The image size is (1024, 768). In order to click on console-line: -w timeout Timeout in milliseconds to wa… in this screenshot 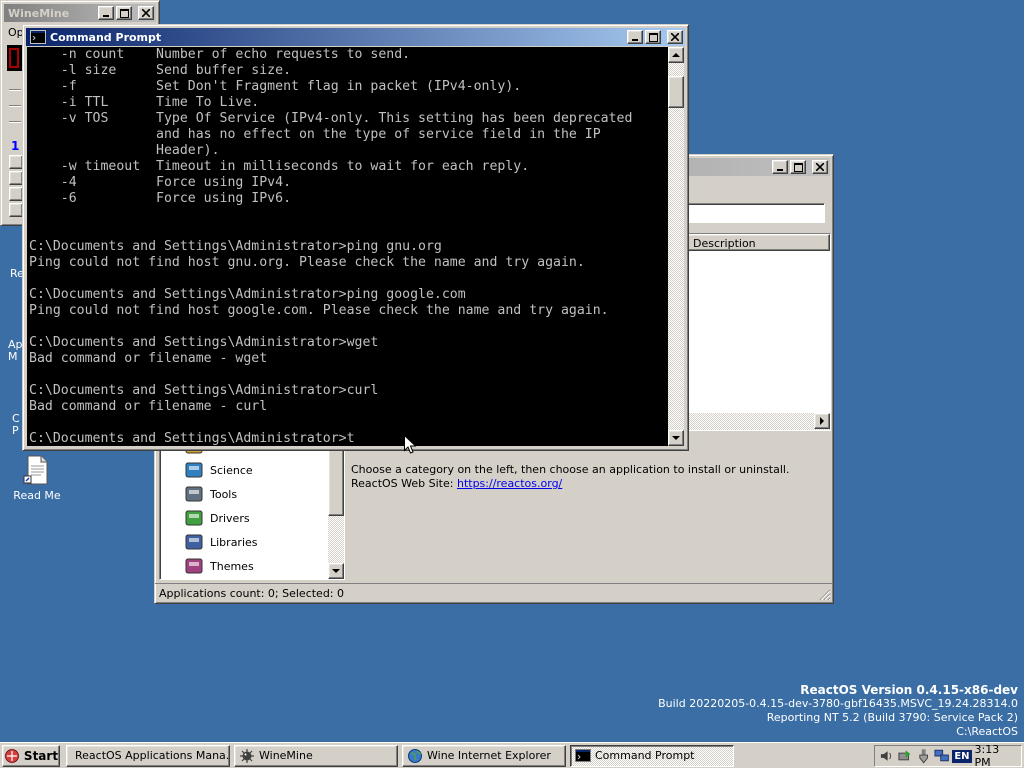, I will do `click(279, 166)`.